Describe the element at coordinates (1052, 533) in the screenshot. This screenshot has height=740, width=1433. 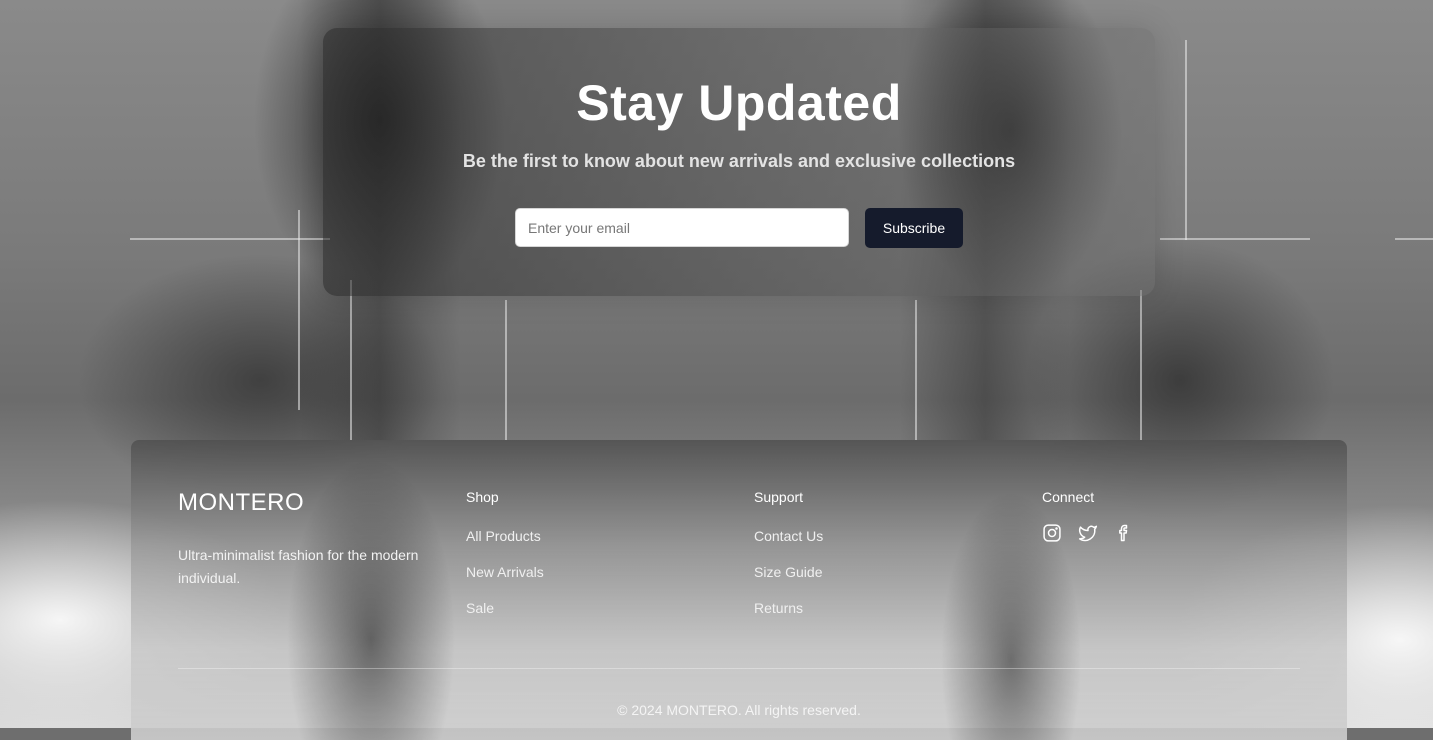
I see `instagram-icon` at that location.